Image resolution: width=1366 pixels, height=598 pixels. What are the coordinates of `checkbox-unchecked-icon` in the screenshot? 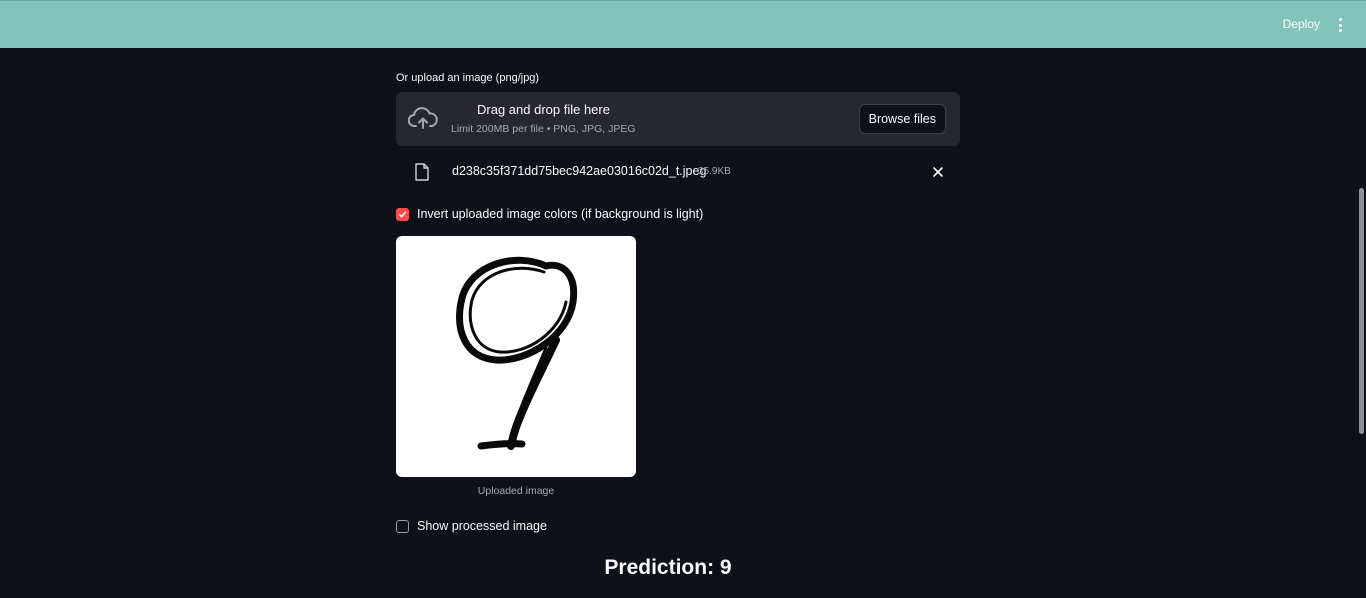 It's located at (402, 526).